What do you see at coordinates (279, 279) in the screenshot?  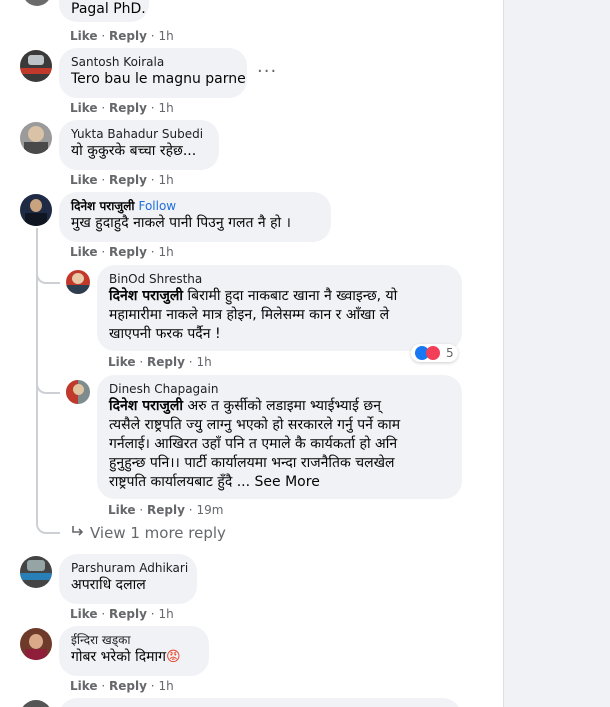 I see `commenter-name: BinOd Shrestha` at bounding box center [279, 279].